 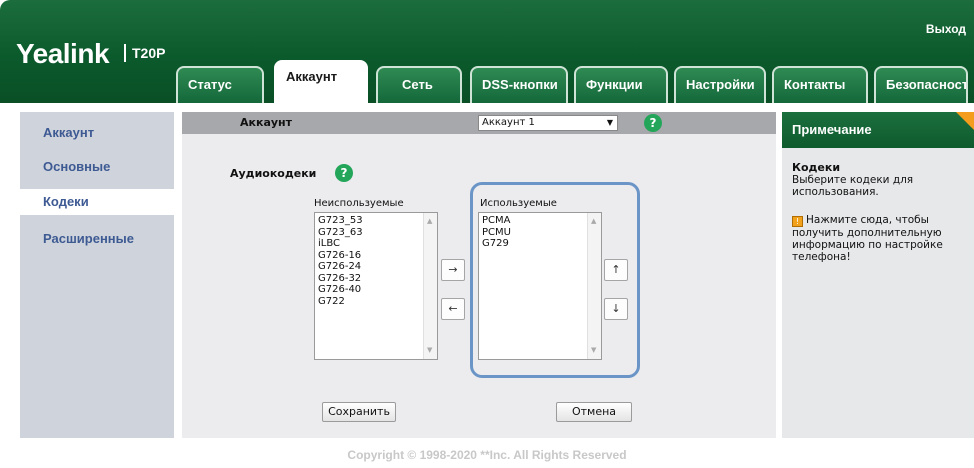 I want to click on account-bar: Аккаунт Аккаунт 1 ▼ ?, so click(x=479, y=123).